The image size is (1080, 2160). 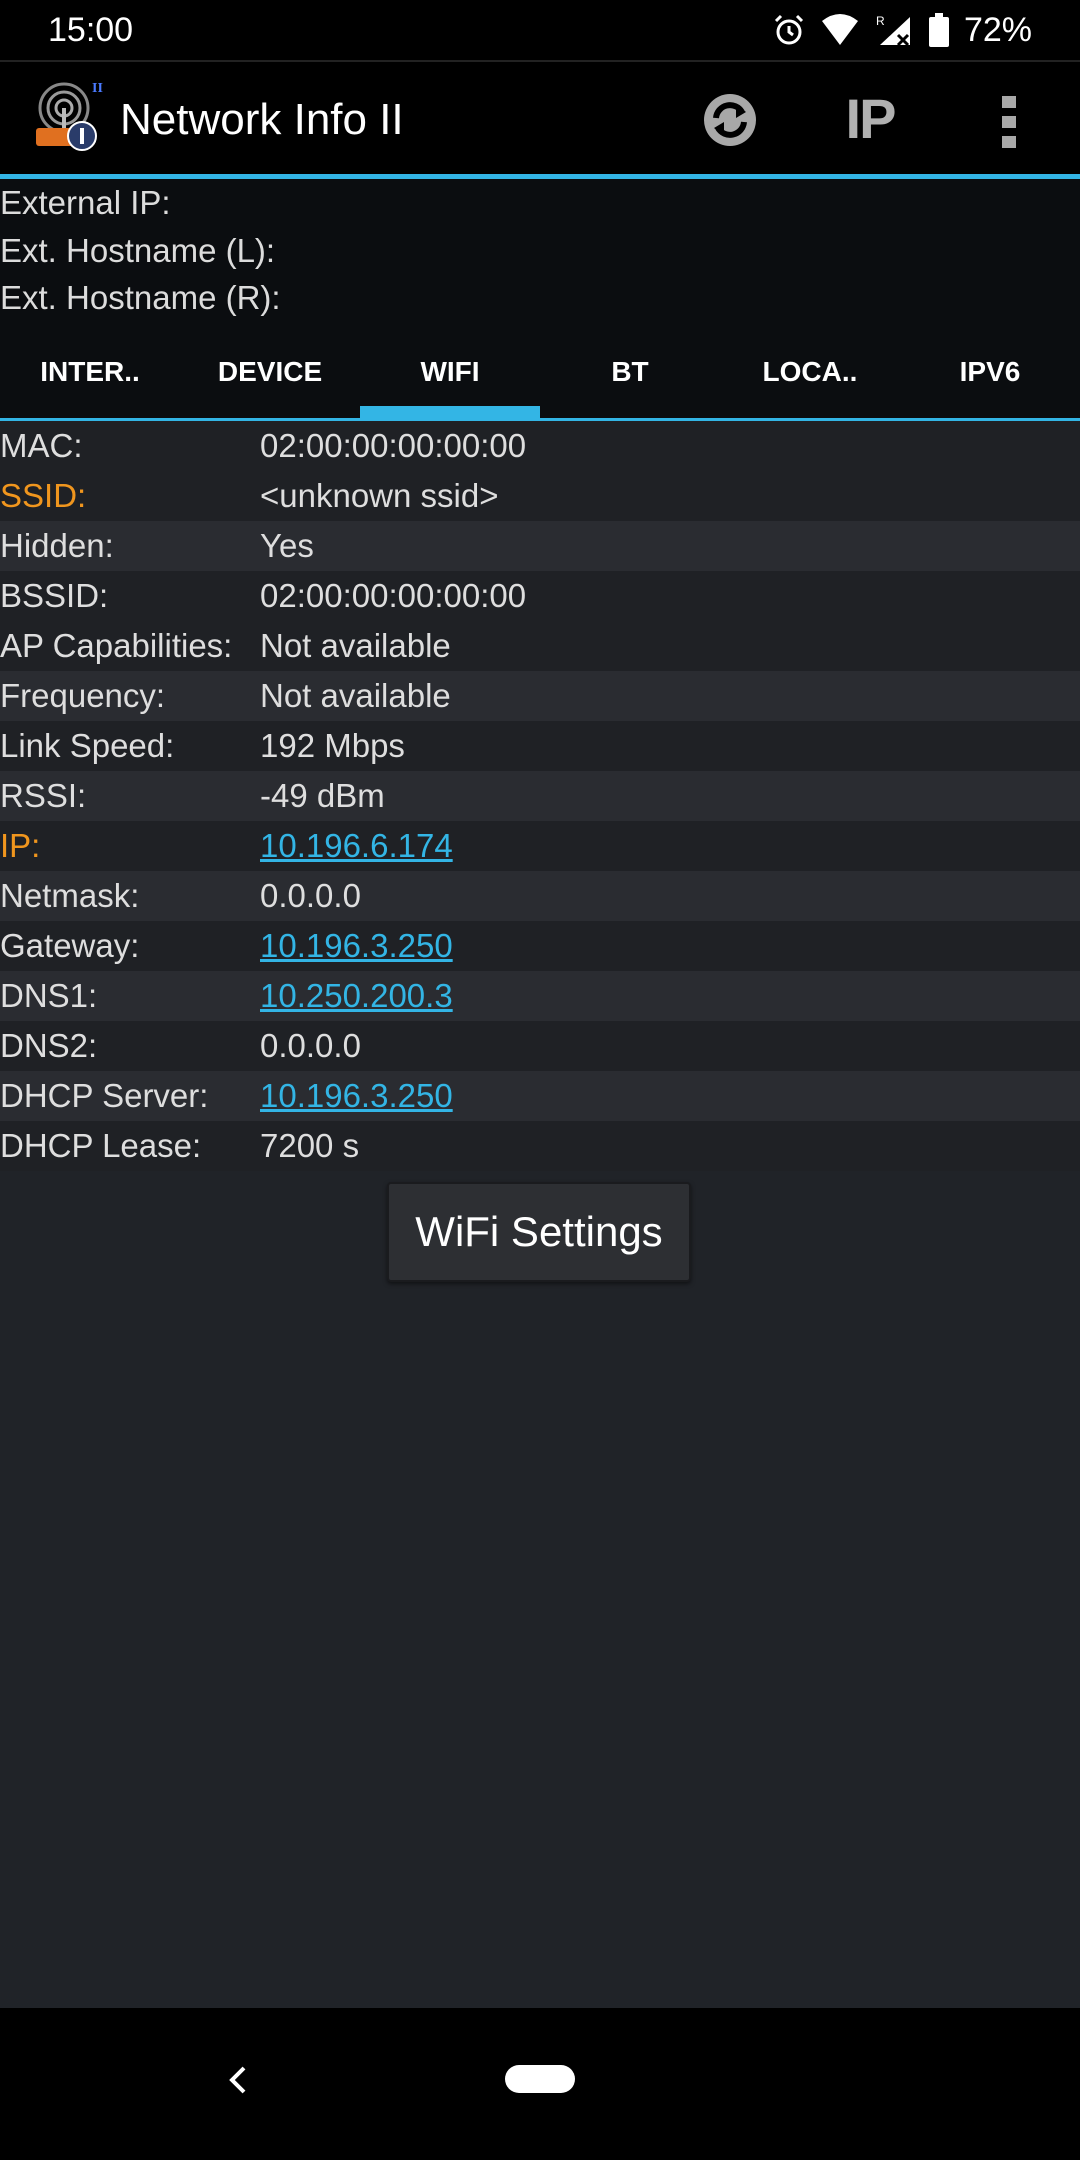 What do you see at coordinates (540, 846) in the screenshot?
I see `info-row-ip: IP: 10.196.6.174` at bounding box center [540, 846].